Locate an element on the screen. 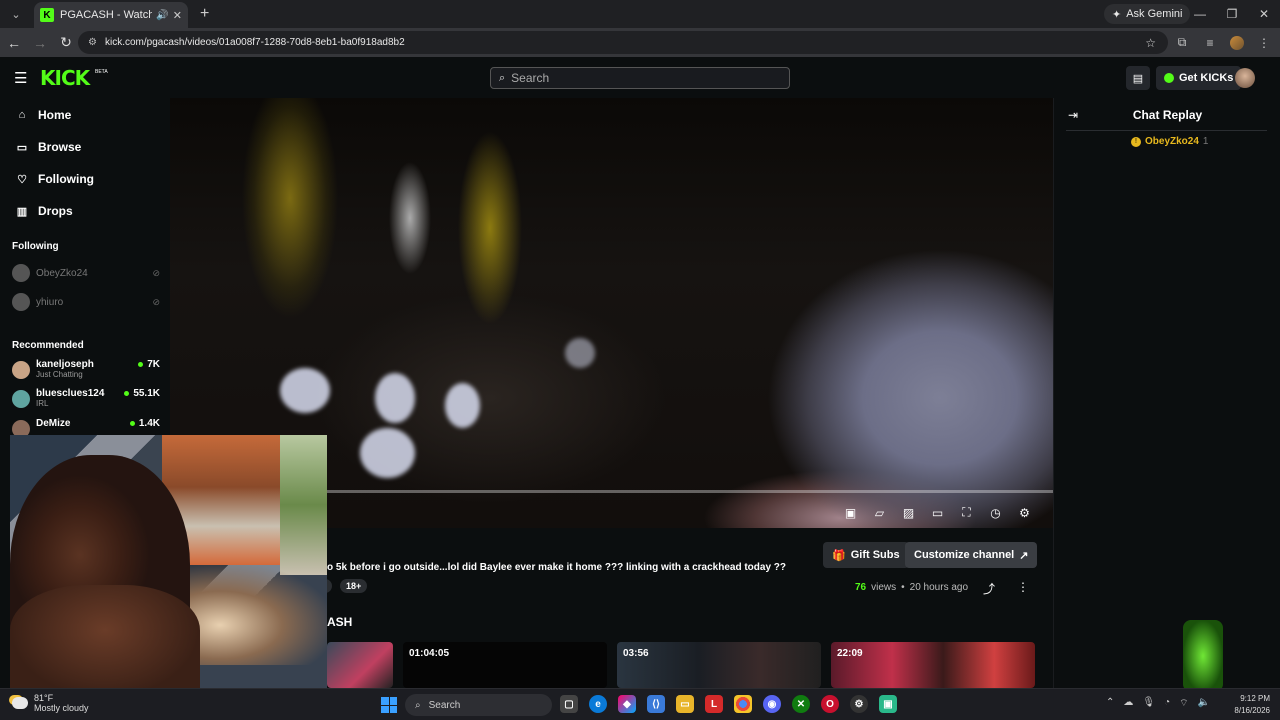 Image resolution: width=1280 pixels, height=720 pixels. channel-name: DeMize is located at coordinates (53, 423).